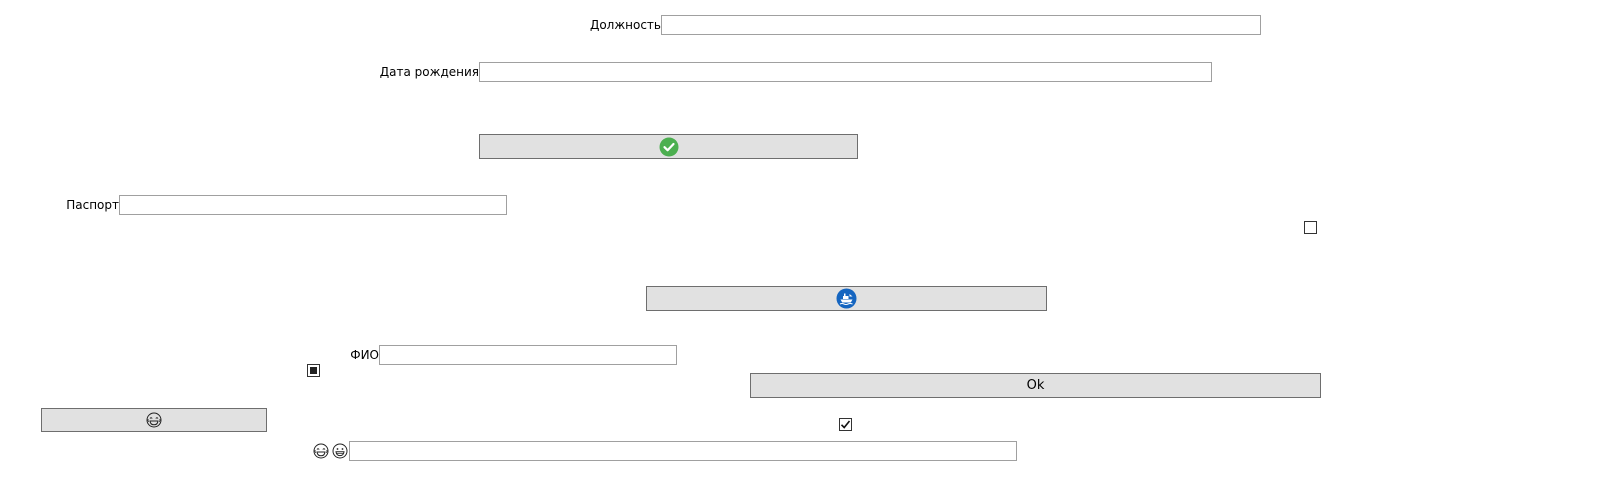  What do you see at coordinates (683, 451) in the screenshot?
I see `bottom-text-field` at bounding box center [683, 451].